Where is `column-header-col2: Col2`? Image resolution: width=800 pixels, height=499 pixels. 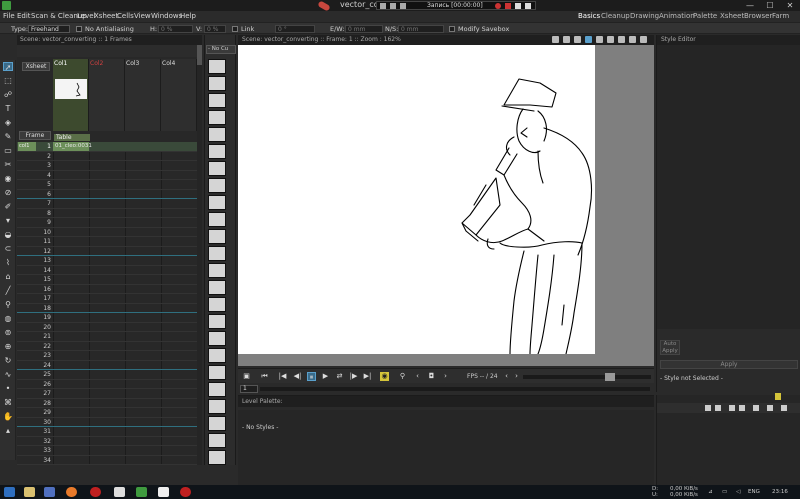 column-header-col2: Col2 is located at coordinates (107, 95).